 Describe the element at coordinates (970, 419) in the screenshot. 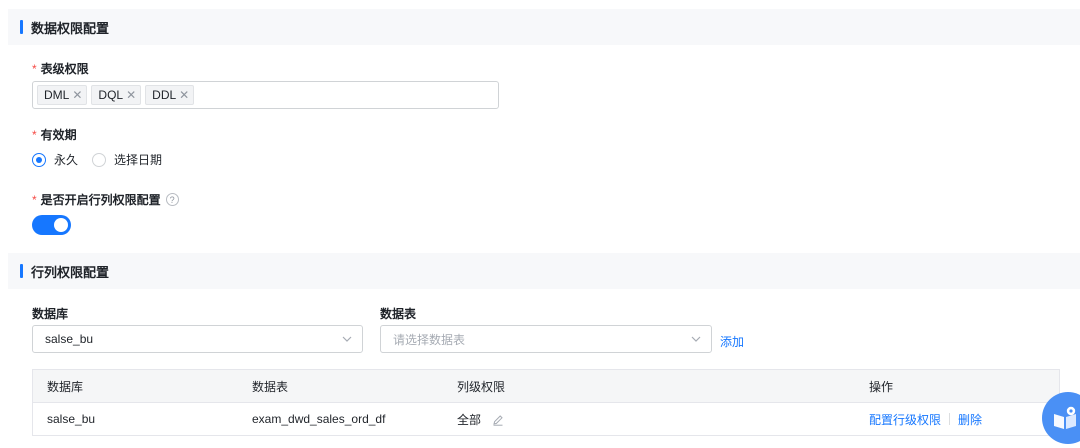

I see `delete-link: 删除` at that location.